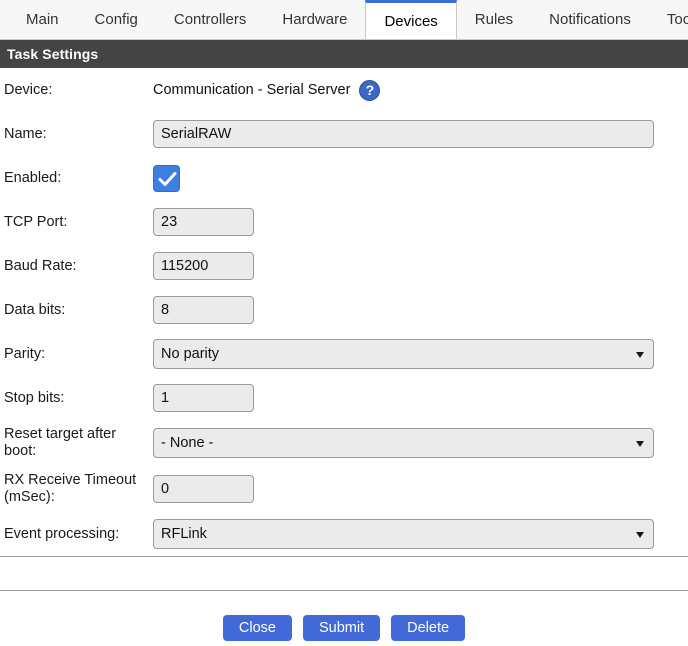  What do you see at coordinates (187, 443) in the screenshot?
I see `reset-target-selected-value: - None -` at bounding box center [187, 443].